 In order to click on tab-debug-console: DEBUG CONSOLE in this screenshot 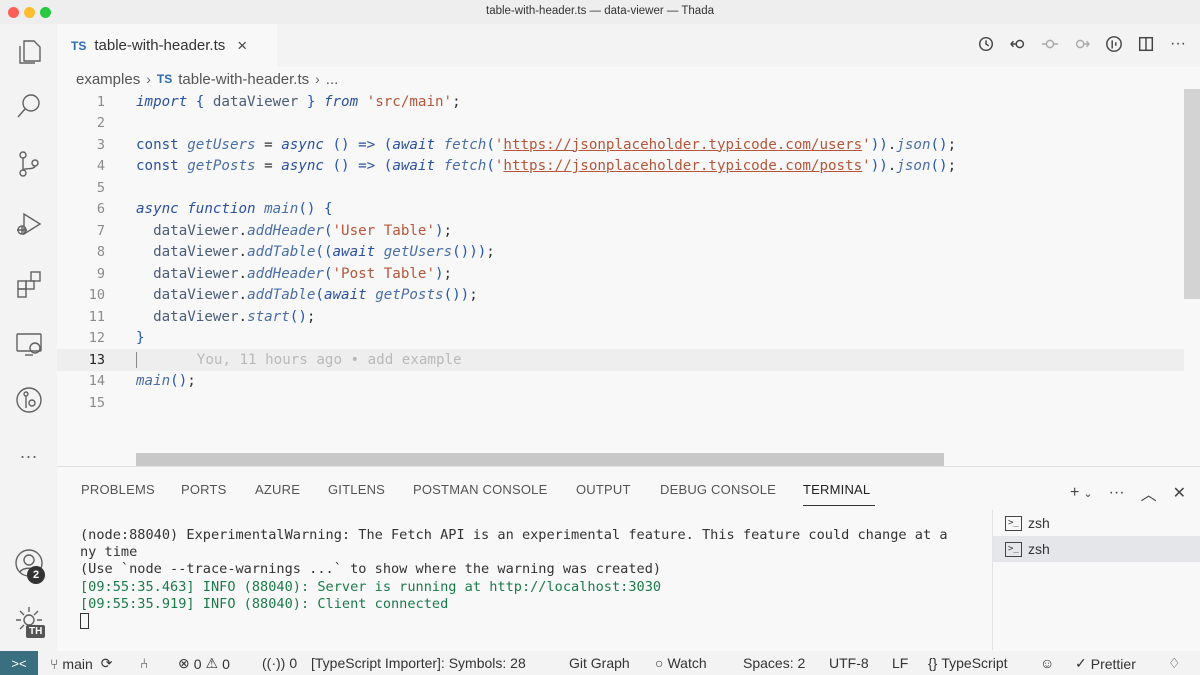, I will do `click(718, 489)`.